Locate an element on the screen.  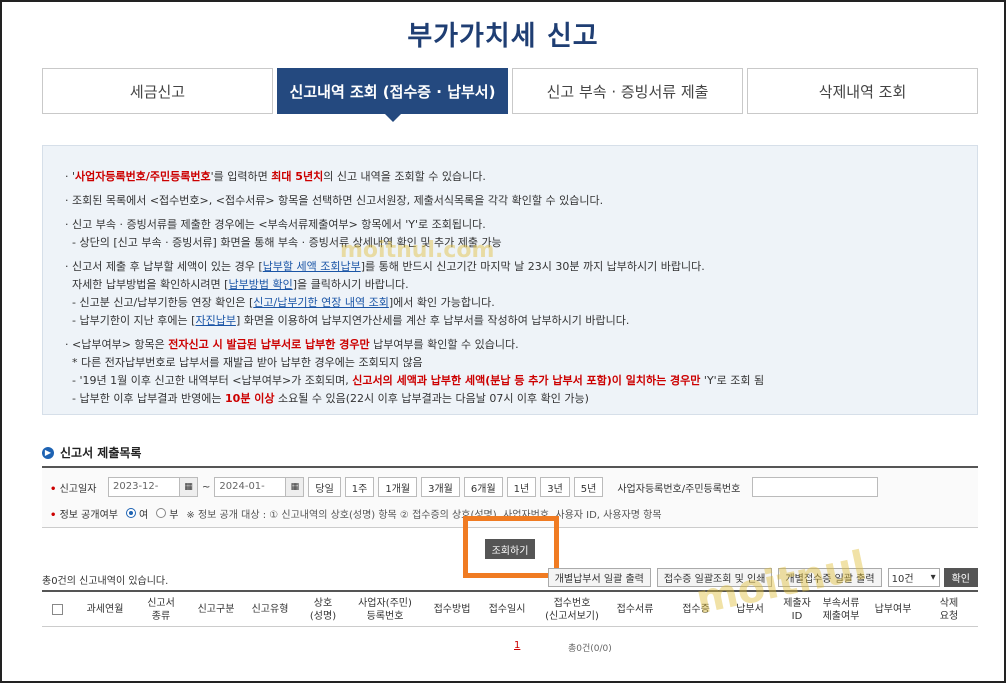
col-receipt-docs: 접수서류 is located at coordinates (635, 609).